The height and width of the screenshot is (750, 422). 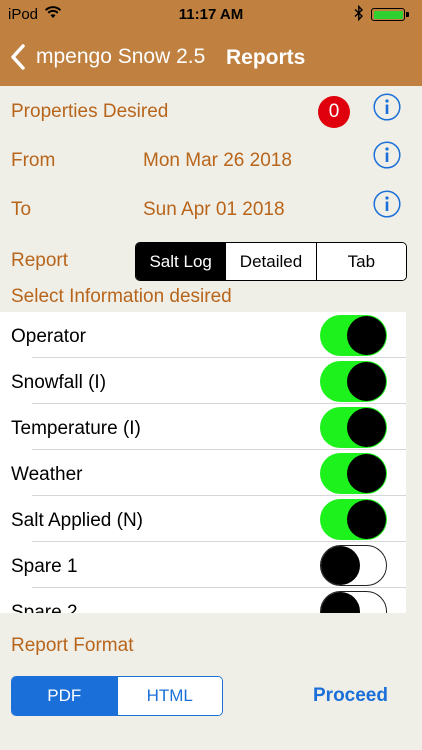 What do you see at coordinates (353, 602) in the screenshot?
I see `spare-2-toggle` at bounding box center [353, 602].